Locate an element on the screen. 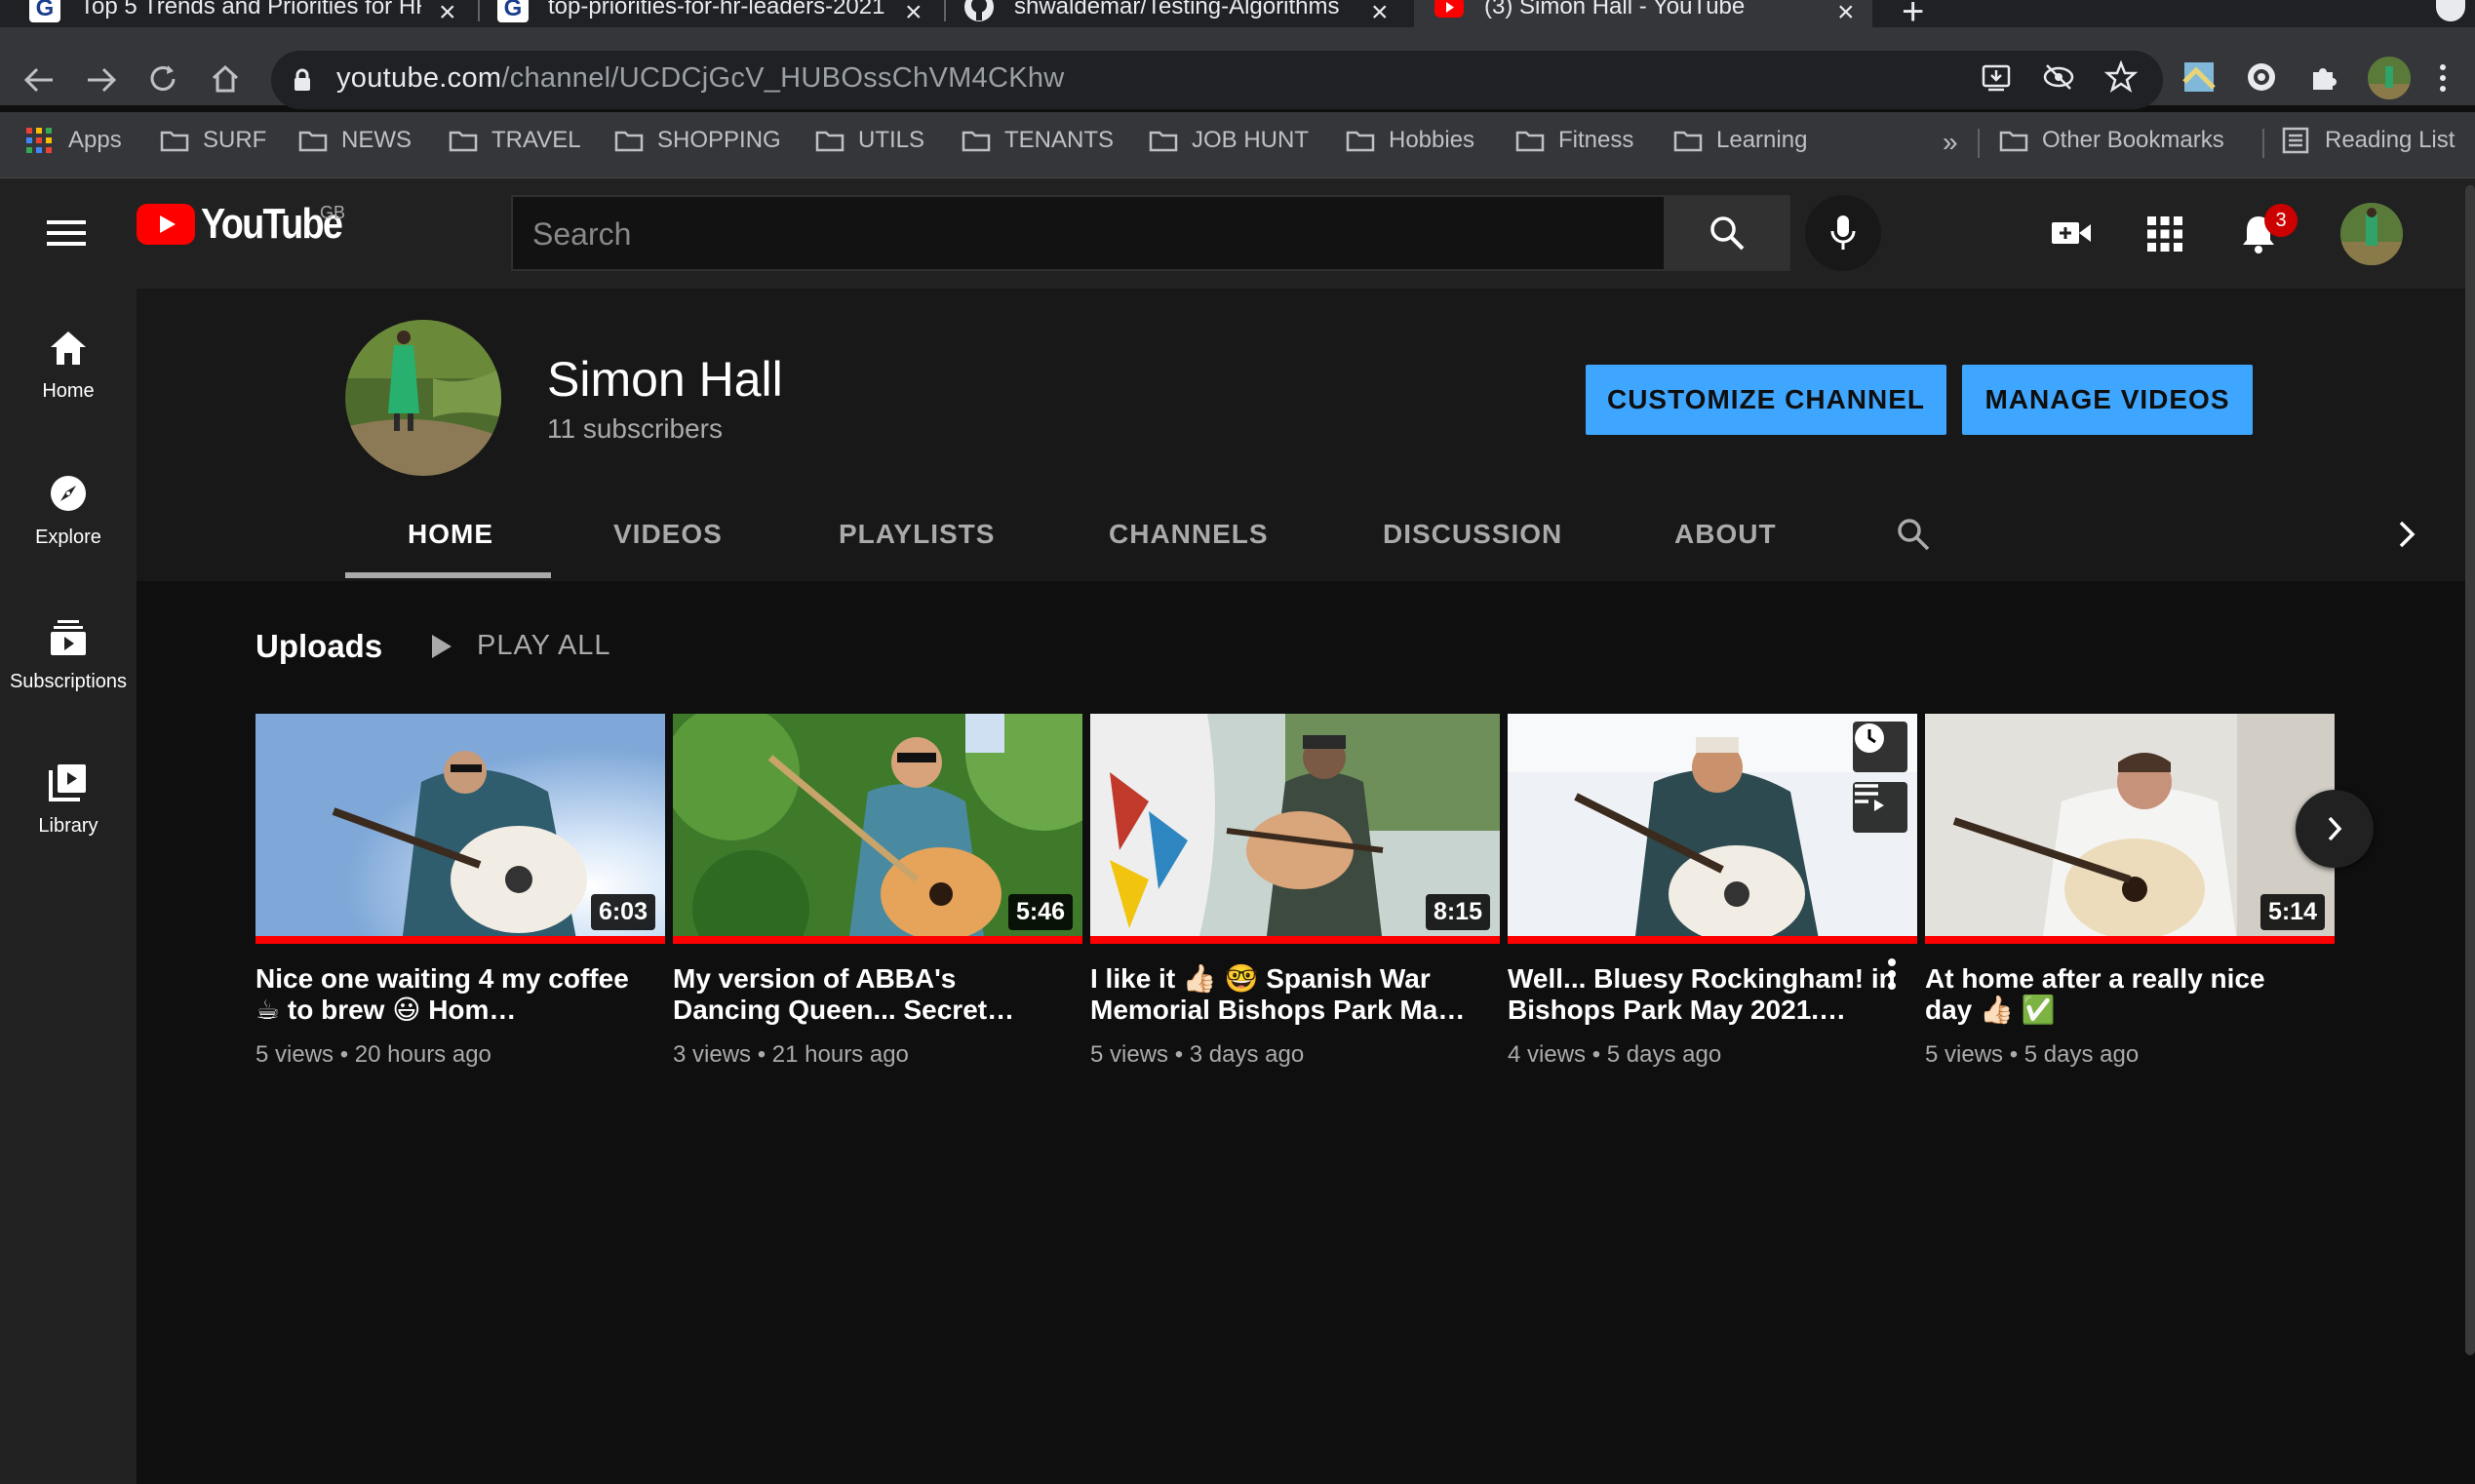 This screenshot has height=1484, width=2475. star-icon is located at coordinates (2121, 77).